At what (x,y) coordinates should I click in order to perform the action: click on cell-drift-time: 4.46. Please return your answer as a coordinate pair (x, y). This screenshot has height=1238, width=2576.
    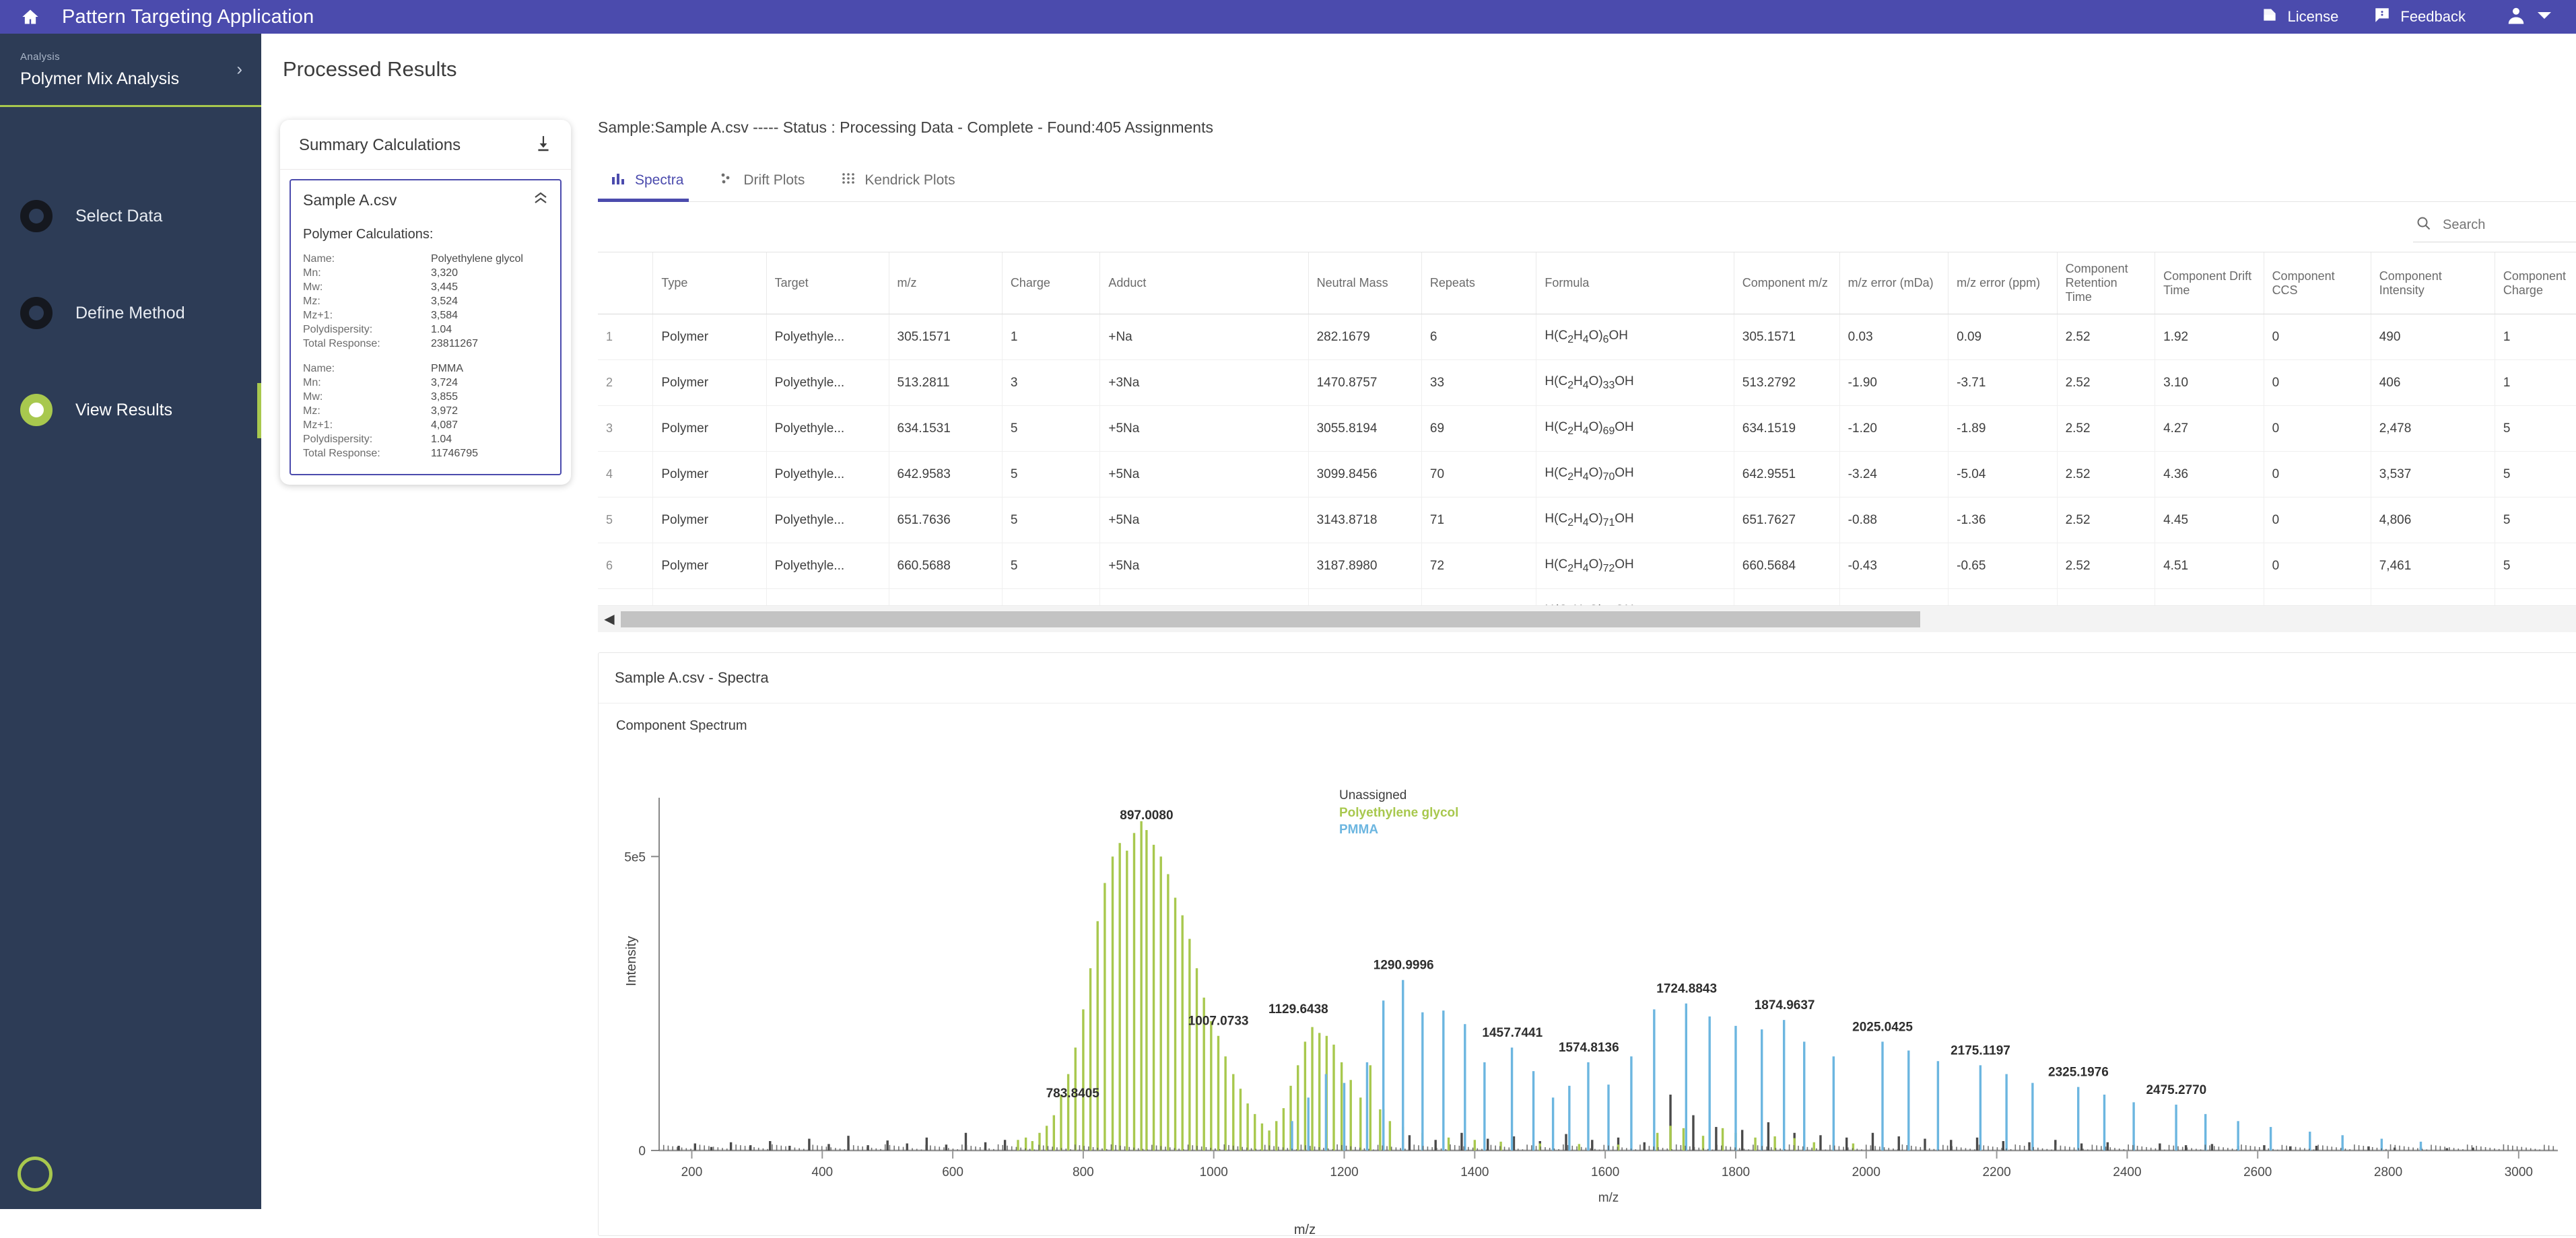
    Looking at the image, I should click on (2209, 596).